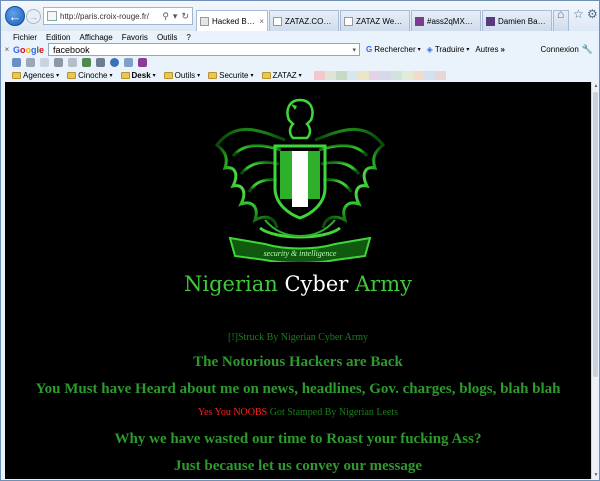 Image resolution: width=600 pixels, height=481 pixels. What do you see at coordinates (383, 284) in the screenshot?
I see `brand-part-3: Army` at bounding box center [383, 284].